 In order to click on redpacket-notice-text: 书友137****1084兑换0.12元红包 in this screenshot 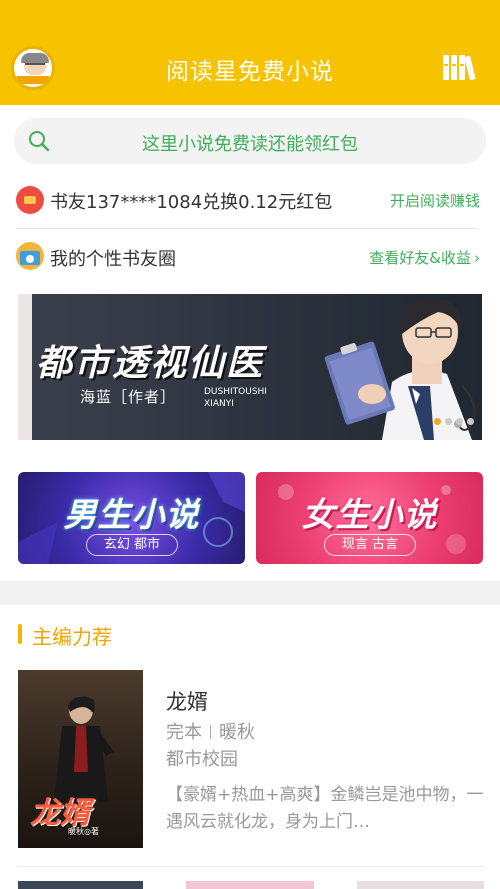, I will do `click(191, 202)`.